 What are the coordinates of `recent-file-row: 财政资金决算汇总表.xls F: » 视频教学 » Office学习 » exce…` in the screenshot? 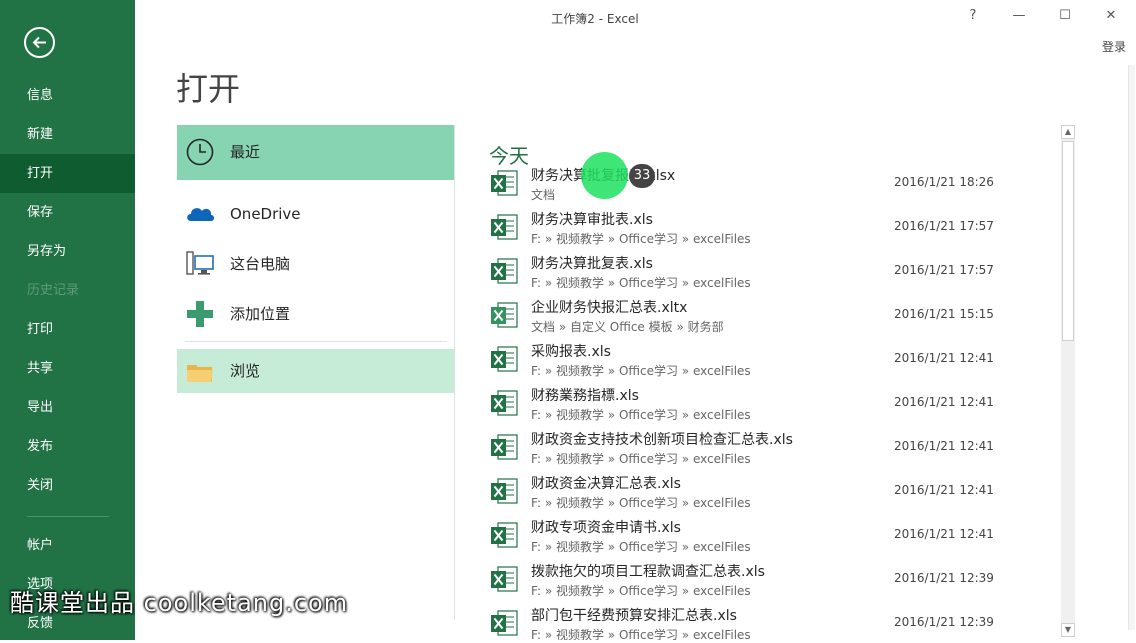 It's located at (766, 489).